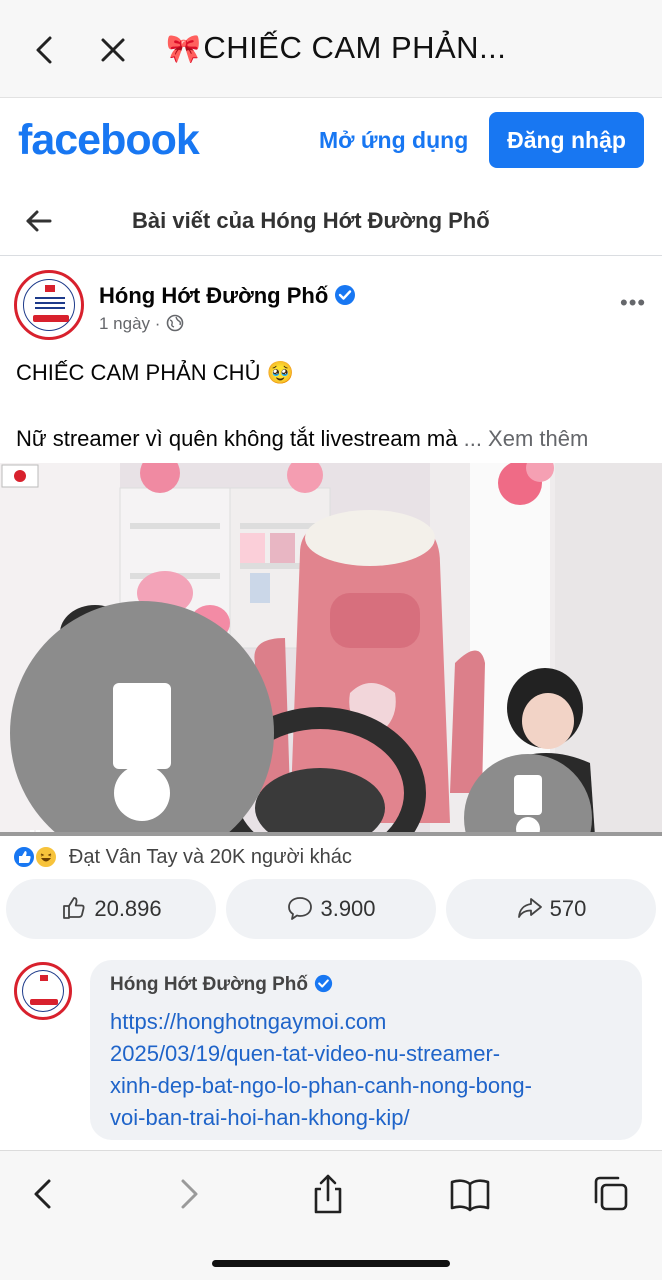  I want to click on like-reaction-icon, so click(24, 857).